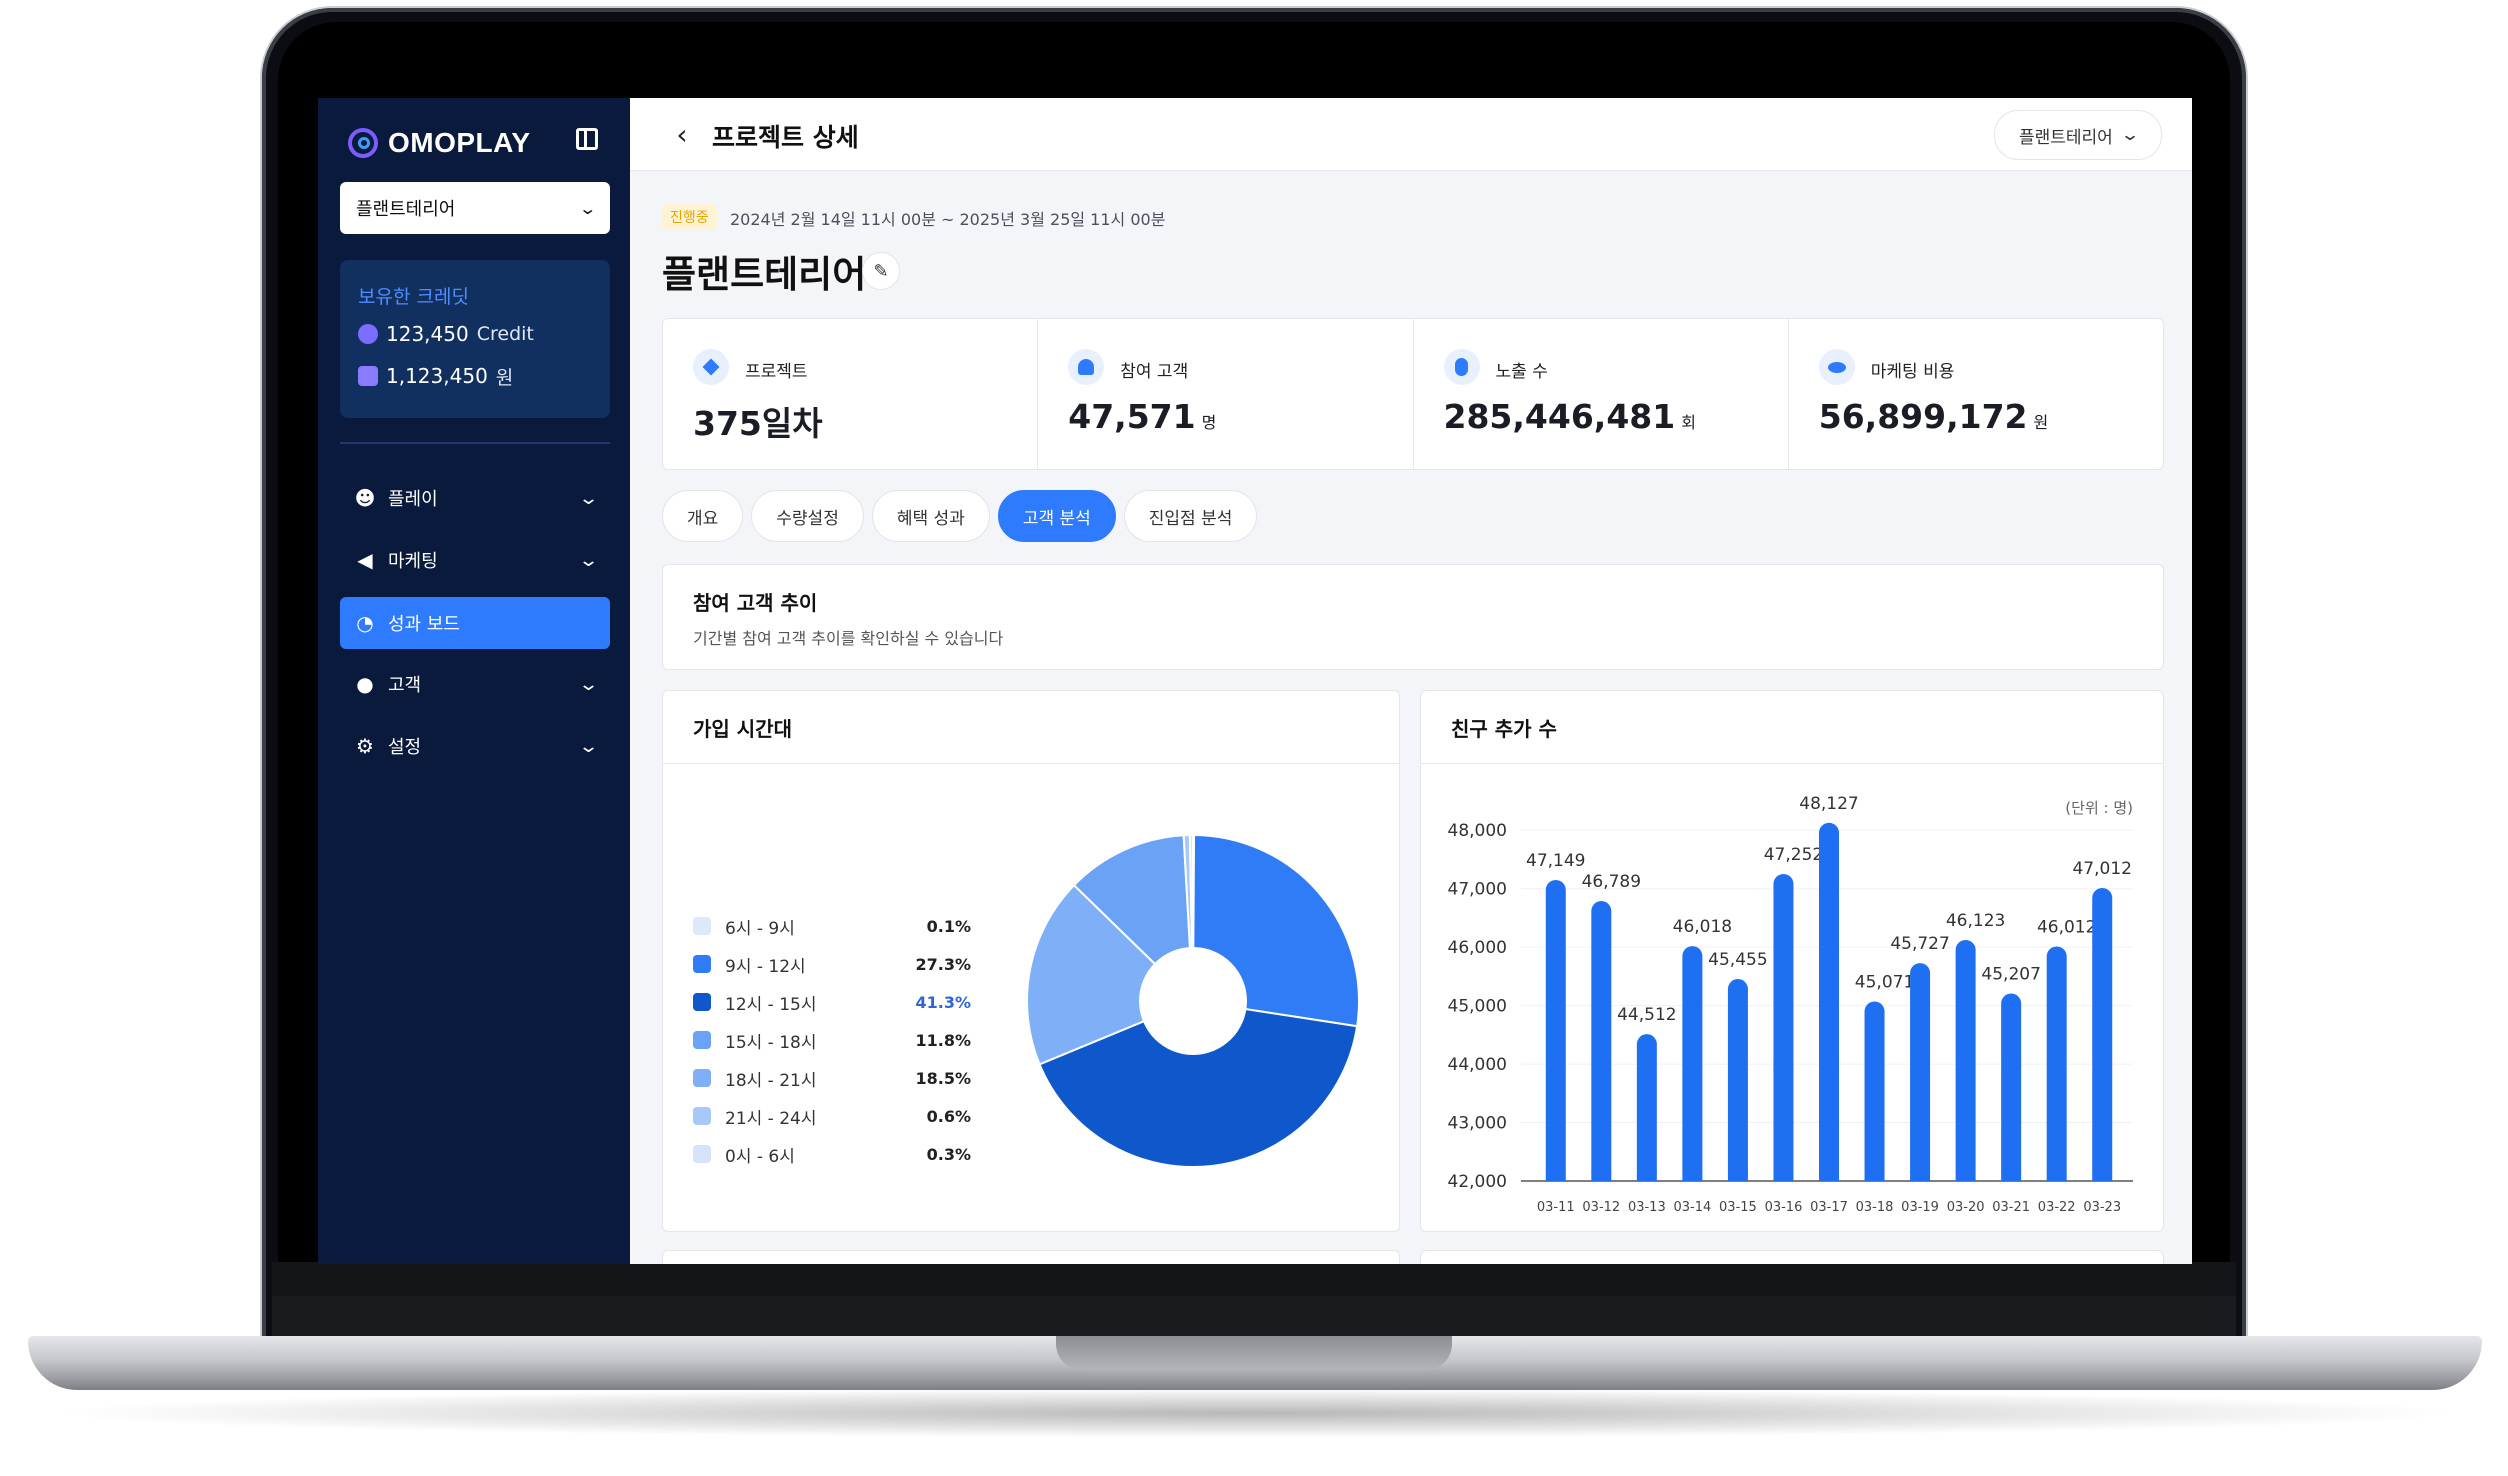 The width and height of the screenshot is (2508, 1476). I want to click on panel-header: 가입 시간대, so click(1031, 727).